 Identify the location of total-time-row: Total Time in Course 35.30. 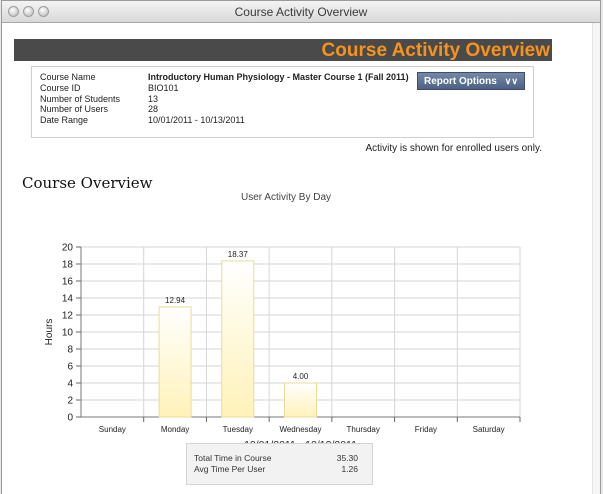
(276, 458).